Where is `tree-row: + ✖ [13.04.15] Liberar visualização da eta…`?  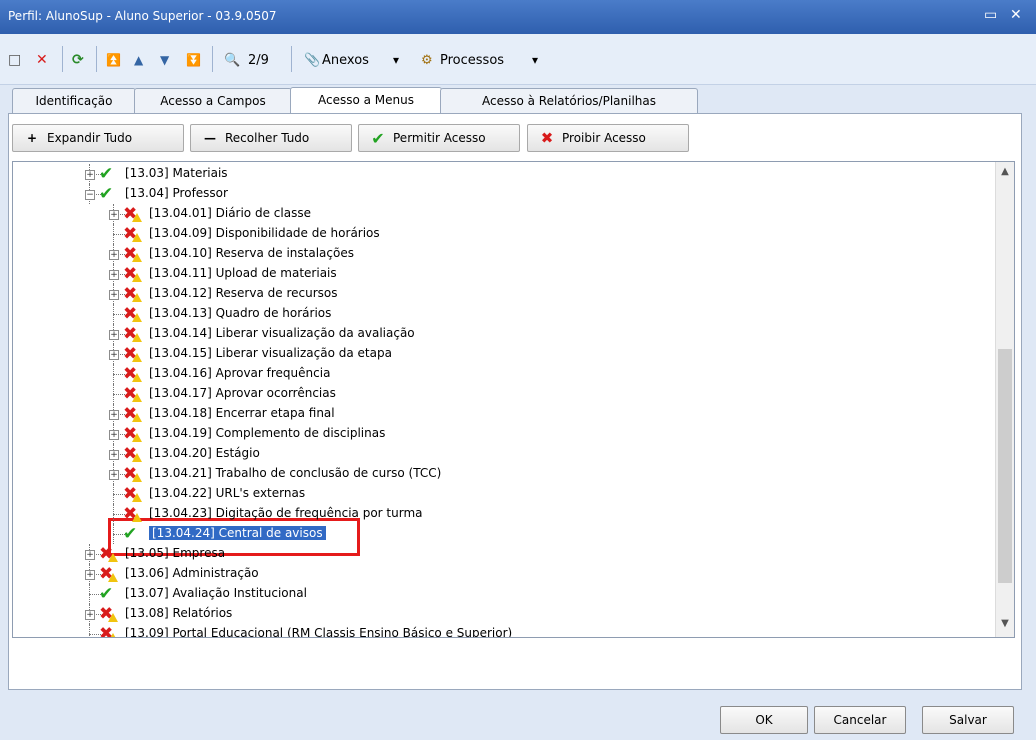 tree-row: + ✖ [13.04.15] Liberar visualização da eta… is located at coordinates (493, 354).